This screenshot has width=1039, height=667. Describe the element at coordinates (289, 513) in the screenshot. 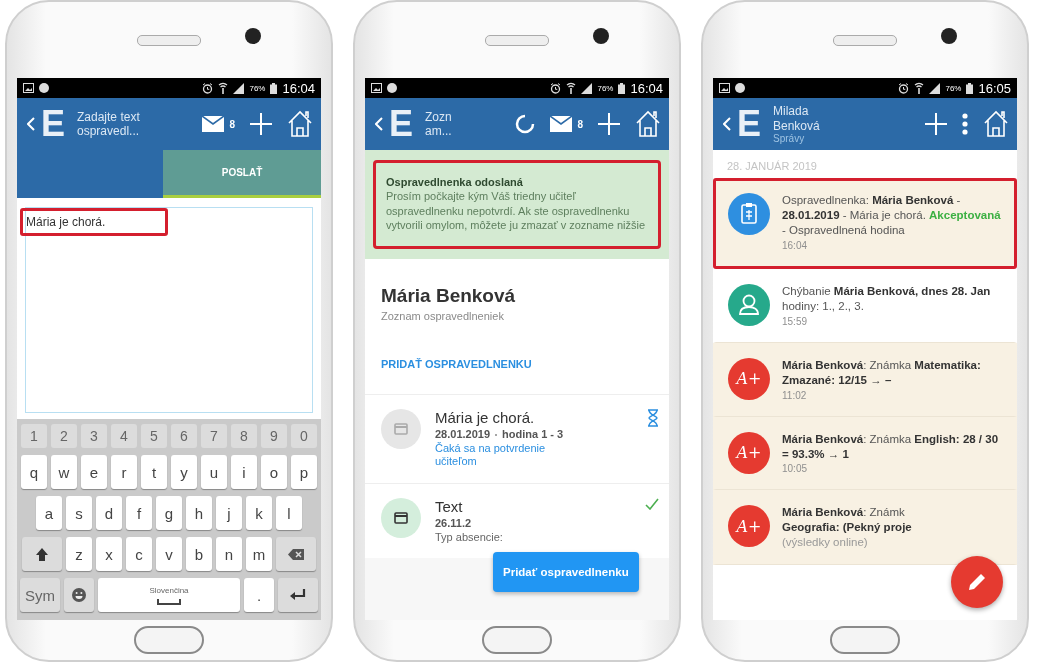

I see `keyboard-key: l` at that location.